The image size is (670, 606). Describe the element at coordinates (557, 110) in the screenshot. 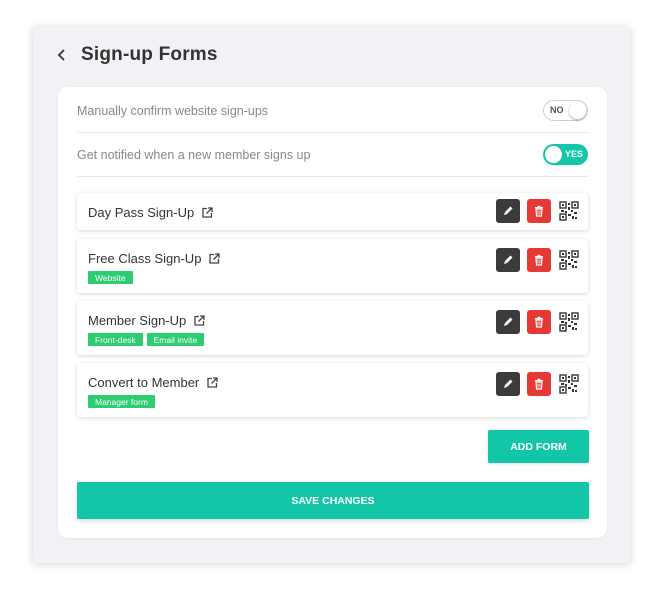

I see `toggle-label: NO` at that location.